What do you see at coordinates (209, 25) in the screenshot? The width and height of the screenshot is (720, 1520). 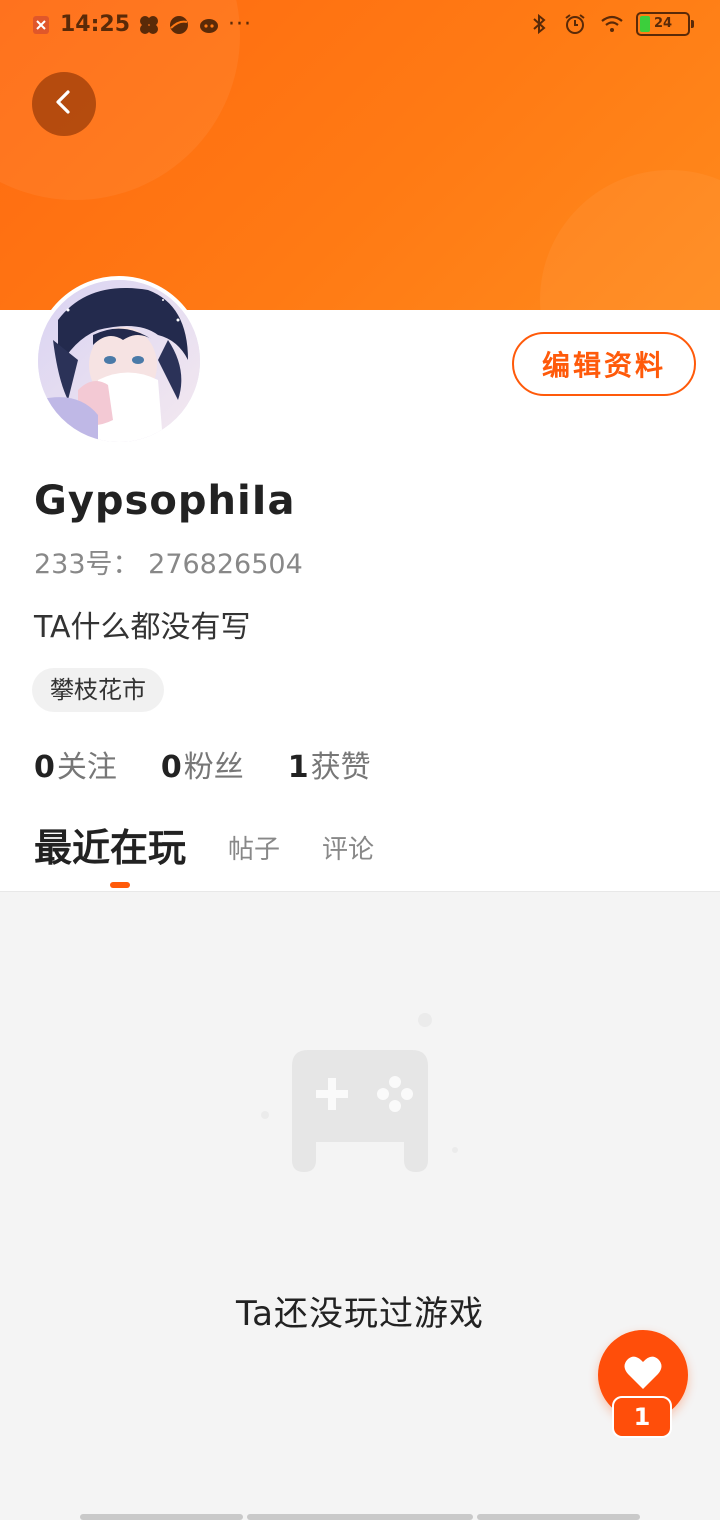 I see `cat-app-icon` at bounding box center [209, 25].